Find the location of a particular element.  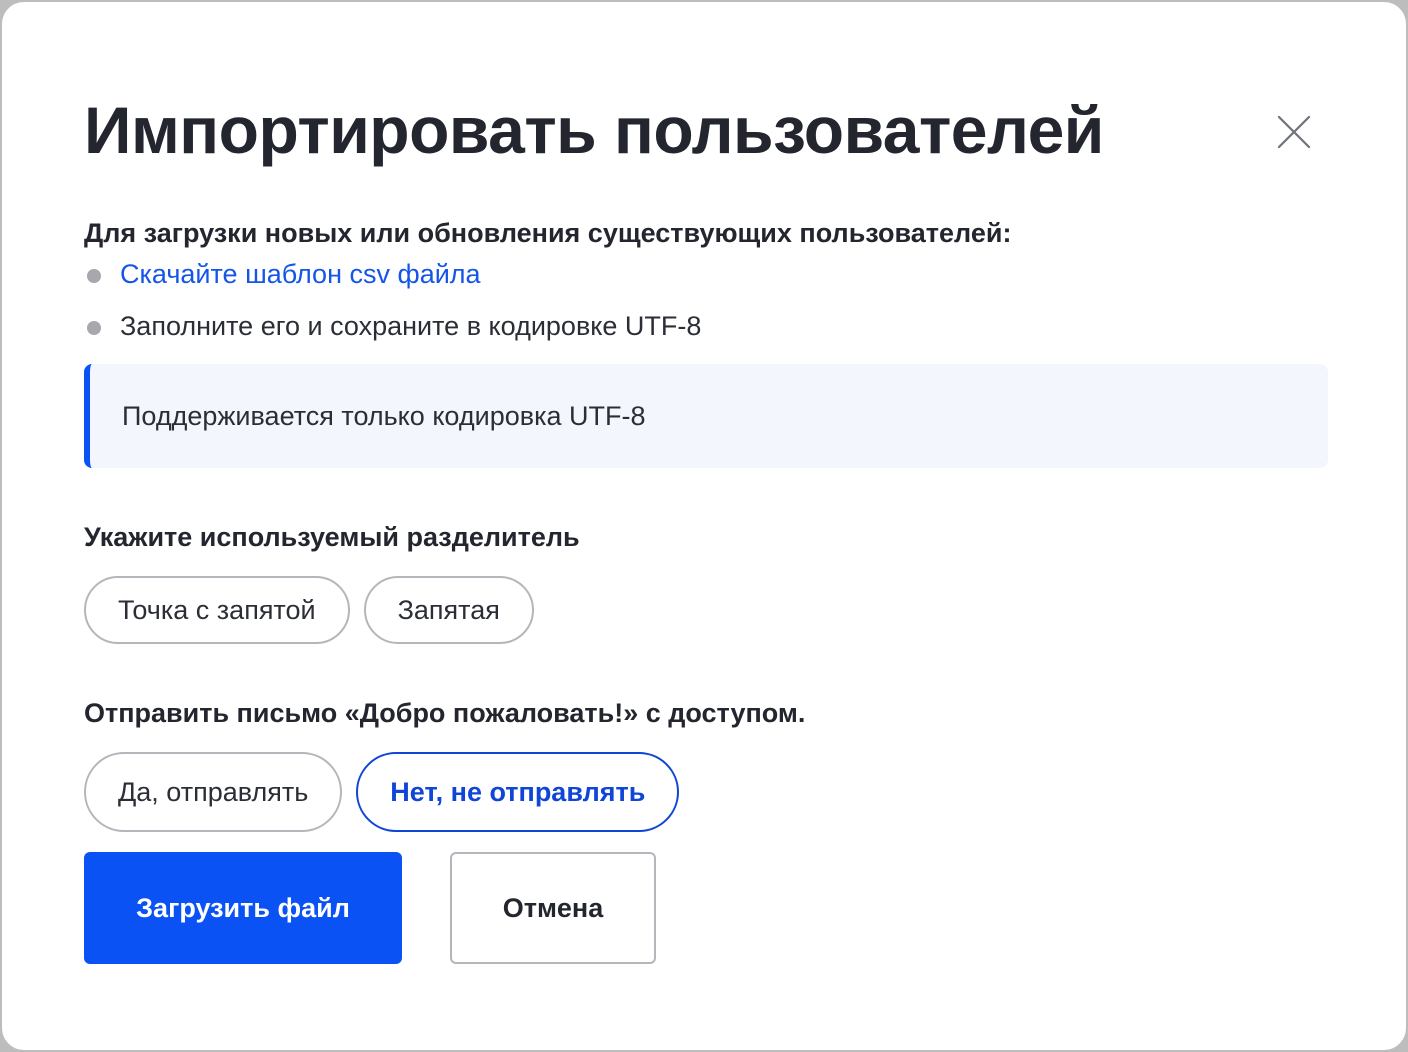

separator-label: Укажите используемый разделитель is located at coordinates (332, 537).